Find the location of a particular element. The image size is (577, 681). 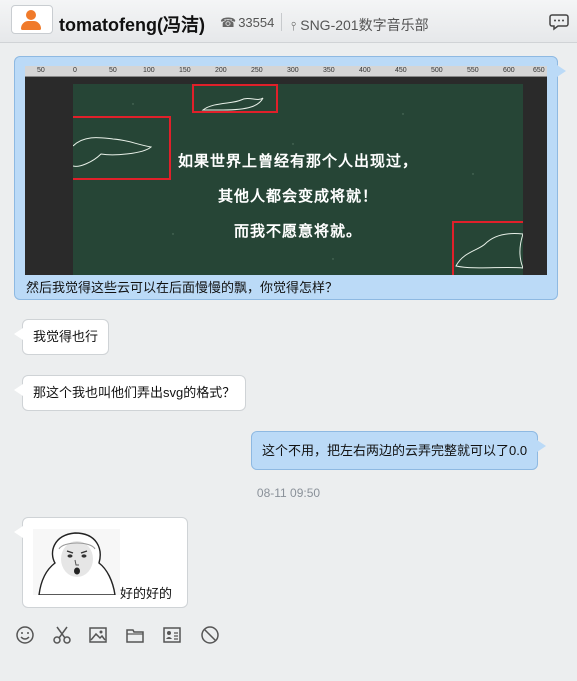

ruler-tick: 150 is located at coordinates (185, 70).